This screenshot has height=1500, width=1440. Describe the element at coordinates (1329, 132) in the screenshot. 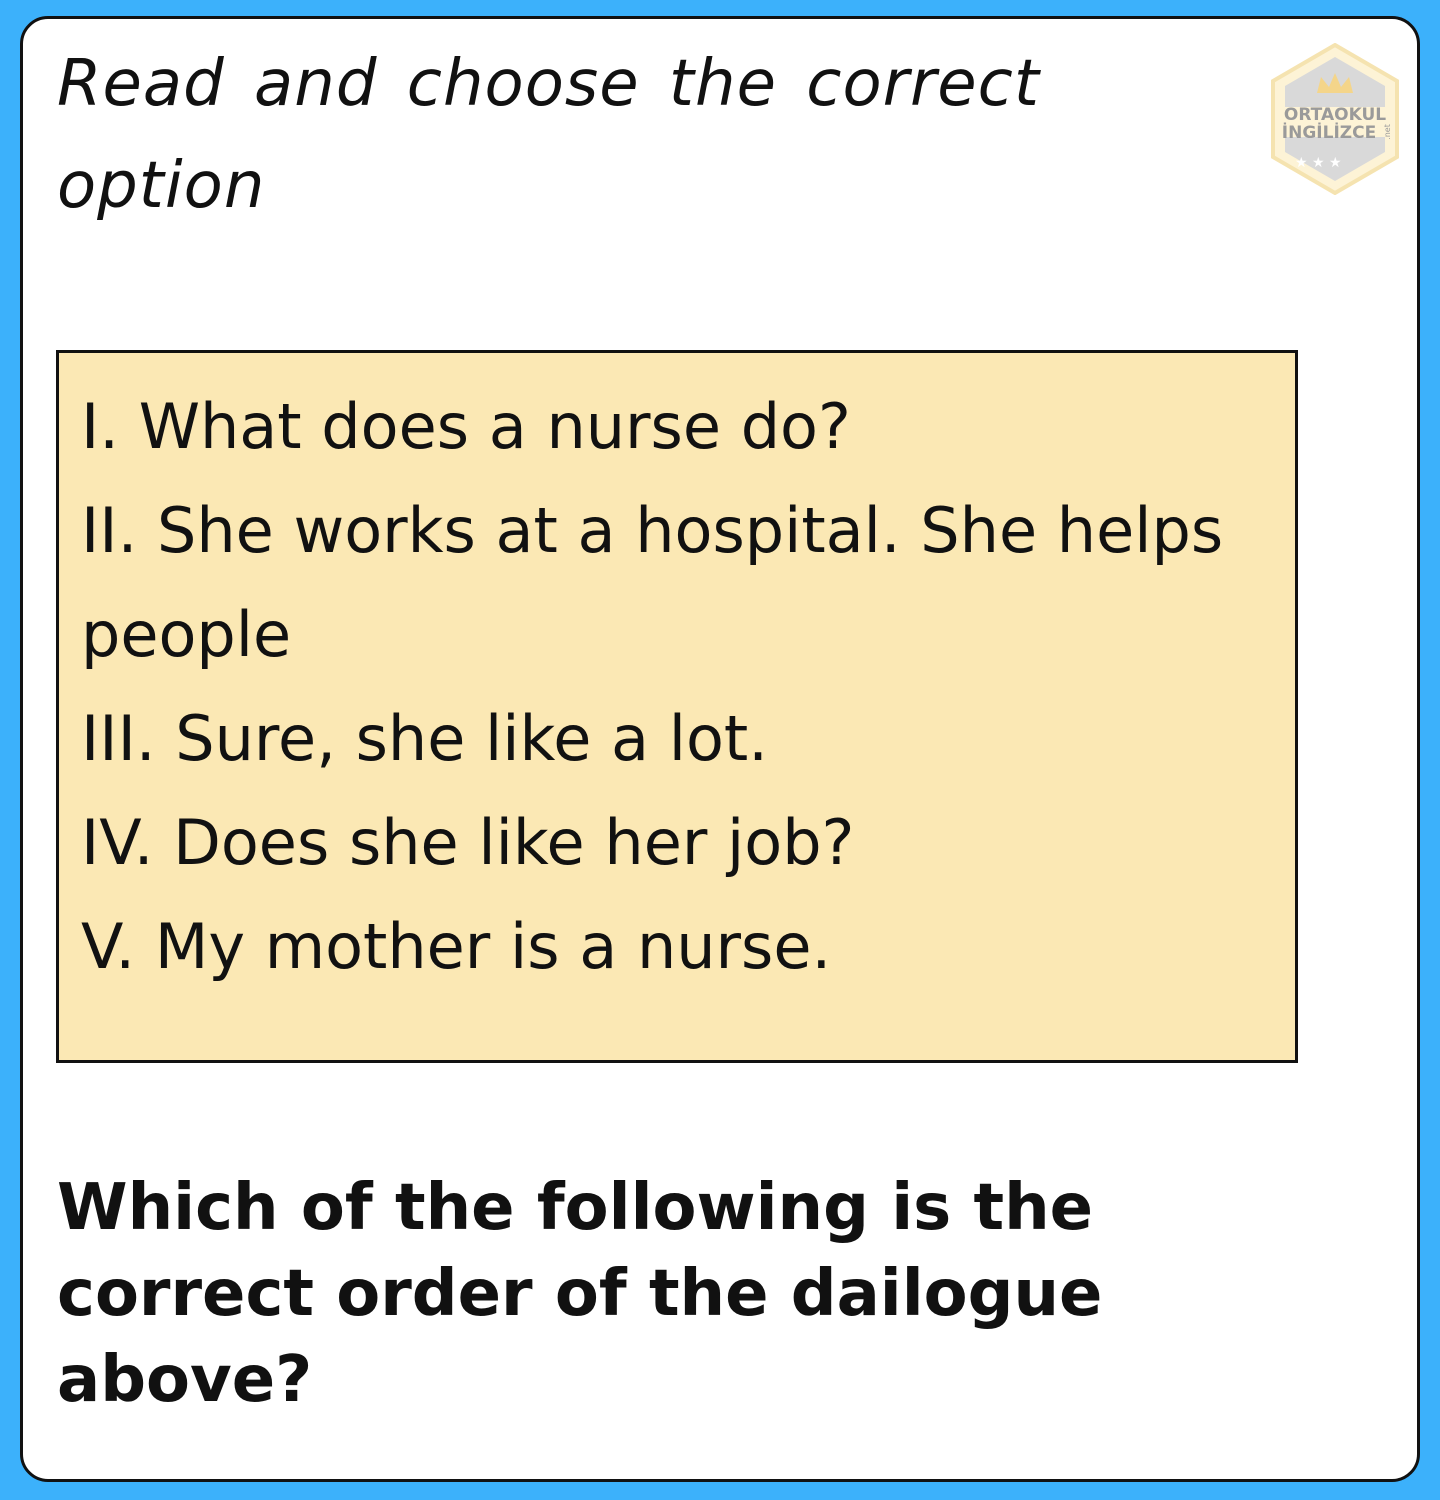

I see `logo-line2: İNGİLİZCE` at that location.